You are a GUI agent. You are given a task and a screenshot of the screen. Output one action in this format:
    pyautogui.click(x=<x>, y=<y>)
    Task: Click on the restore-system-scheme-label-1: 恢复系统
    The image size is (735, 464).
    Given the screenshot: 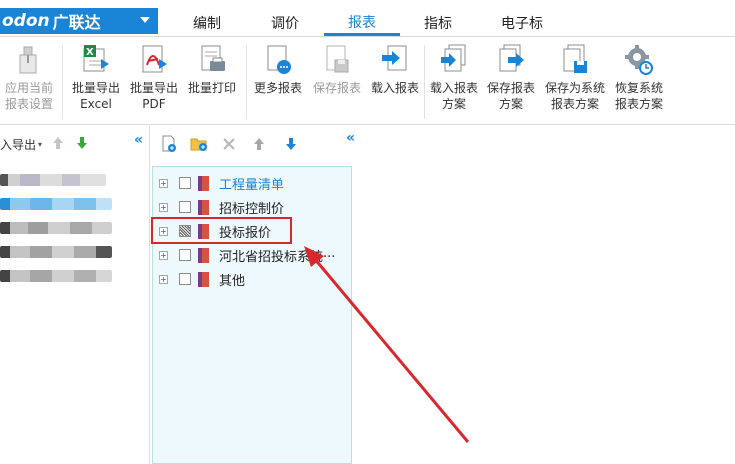 What is the action you would take?
    pyautogui.click(x=638, y=88)
    